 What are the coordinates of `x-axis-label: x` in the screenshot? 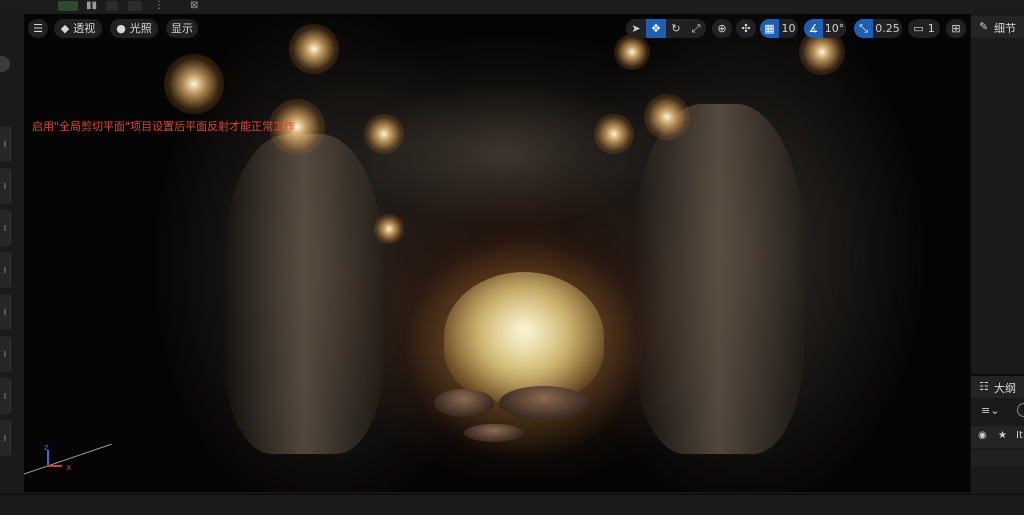 It's located at (69, 468).